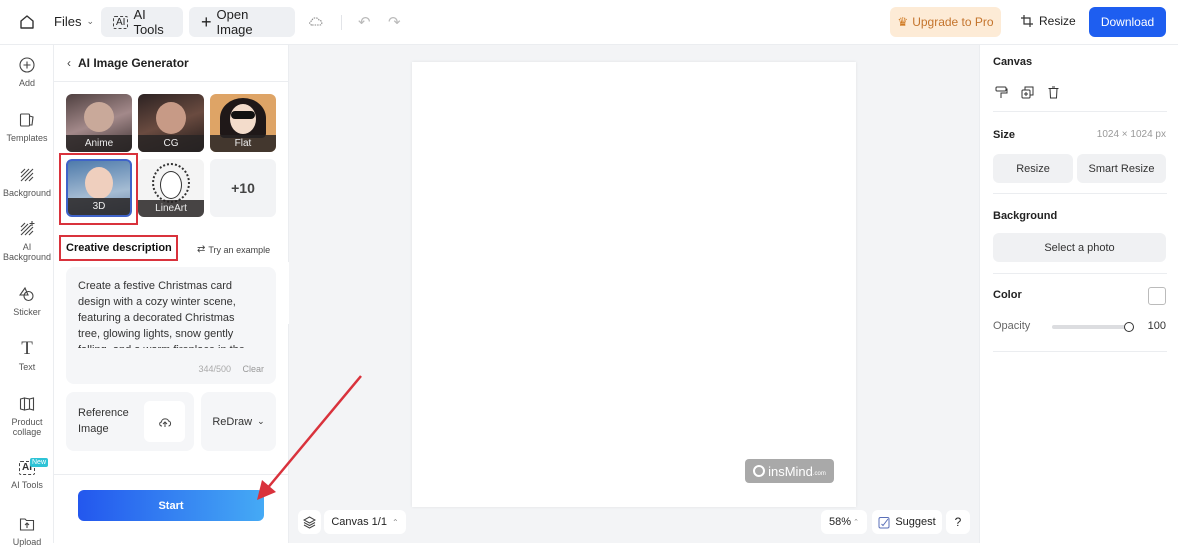  What do you see at coordinates (171, 143) in the screenshot?
I see `style-label: CG` at bounding box center [171, 143].